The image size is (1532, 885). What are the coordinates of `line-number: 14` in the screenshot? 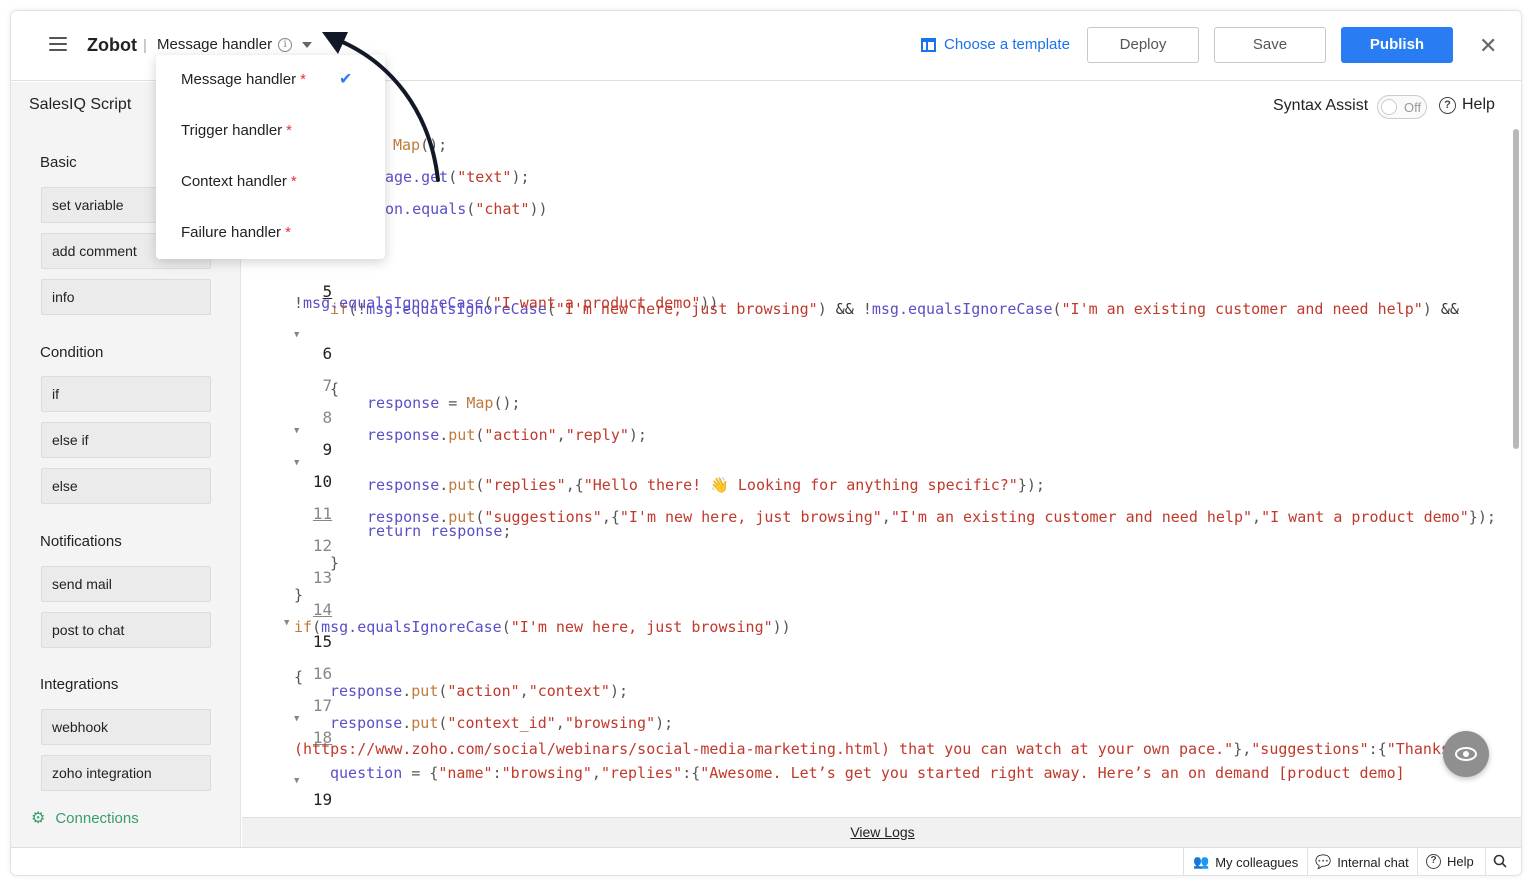 It's located at (322, 609).